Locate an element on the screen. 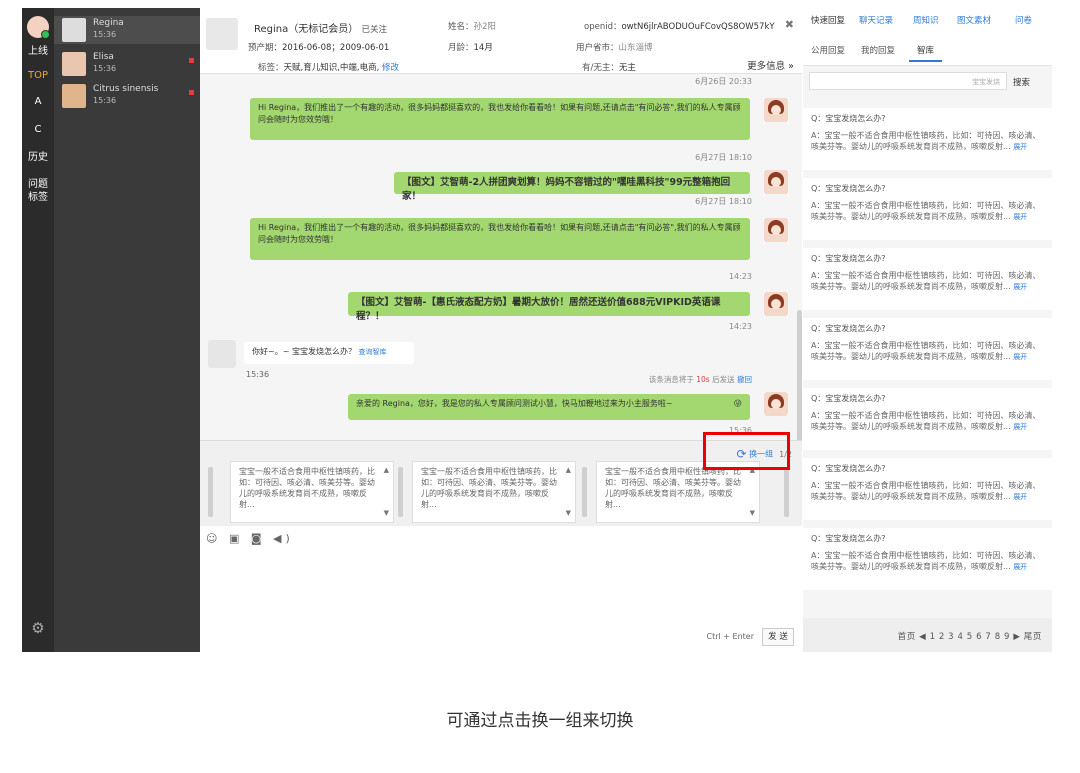 This screenshot has width=1080, height=773. baby-age: 月龄：14月 is located at coordinates (470, 48).